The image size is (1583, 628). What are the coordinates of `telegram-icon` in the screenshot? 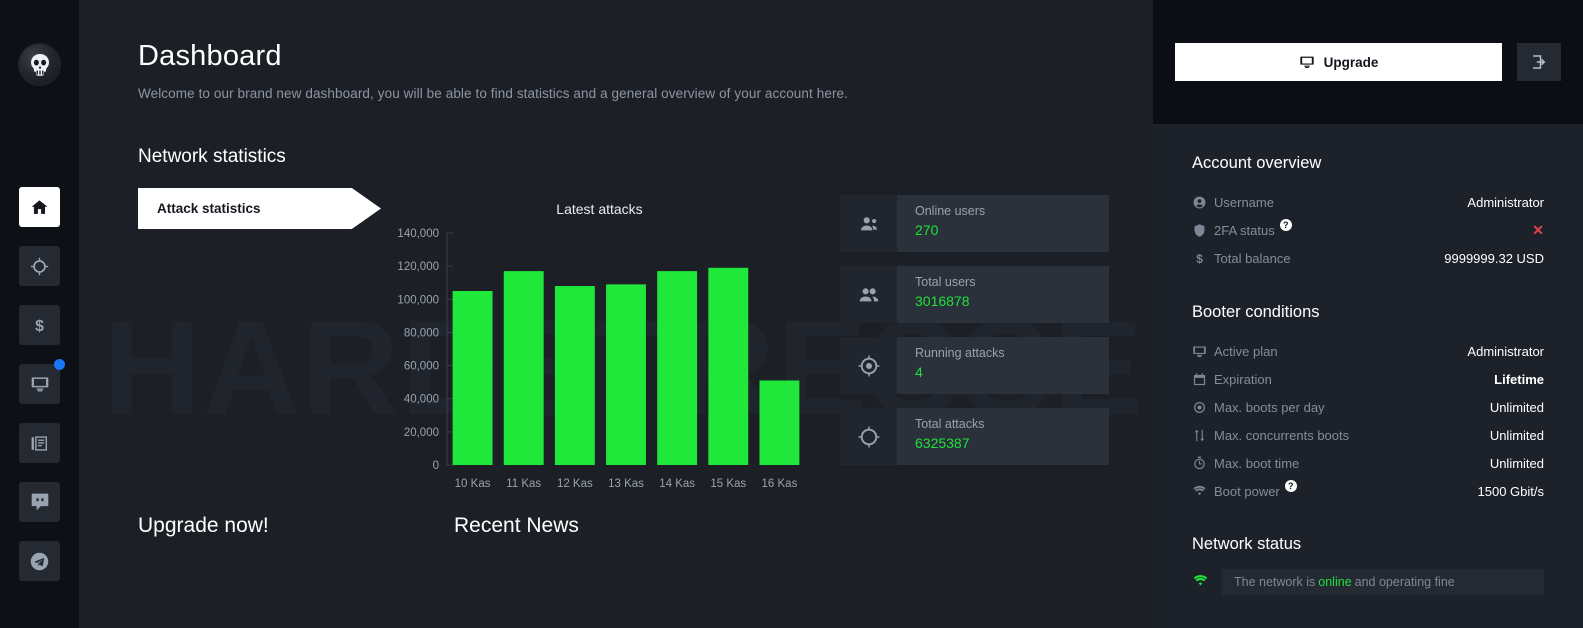 It's located at (39, 561).